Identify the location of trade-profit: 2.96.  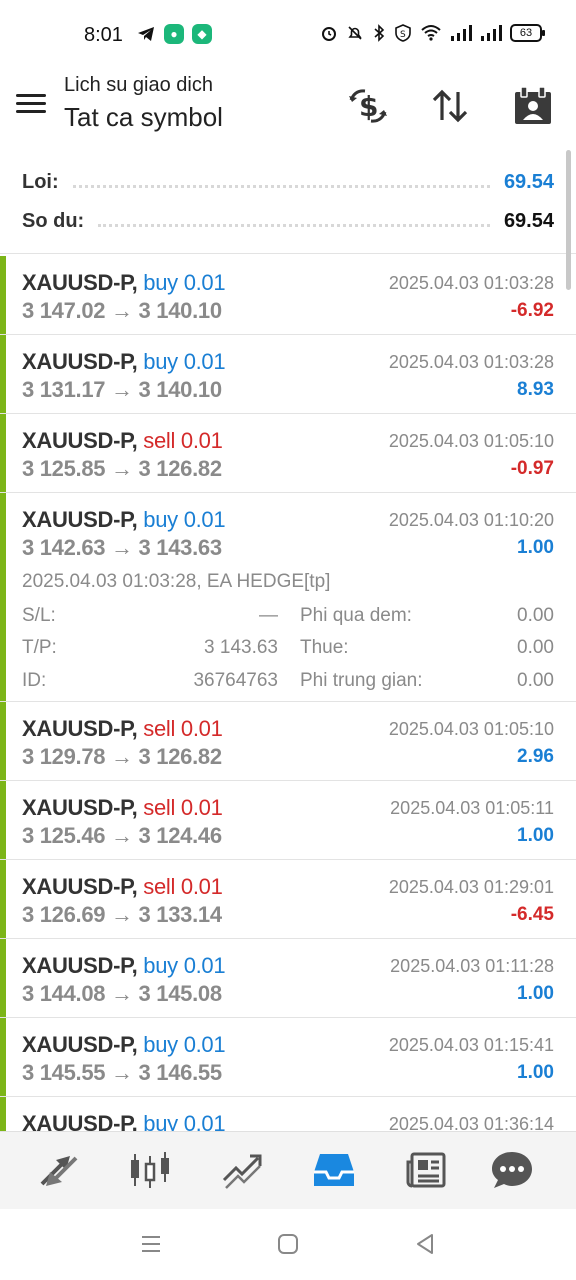
(535, 756).